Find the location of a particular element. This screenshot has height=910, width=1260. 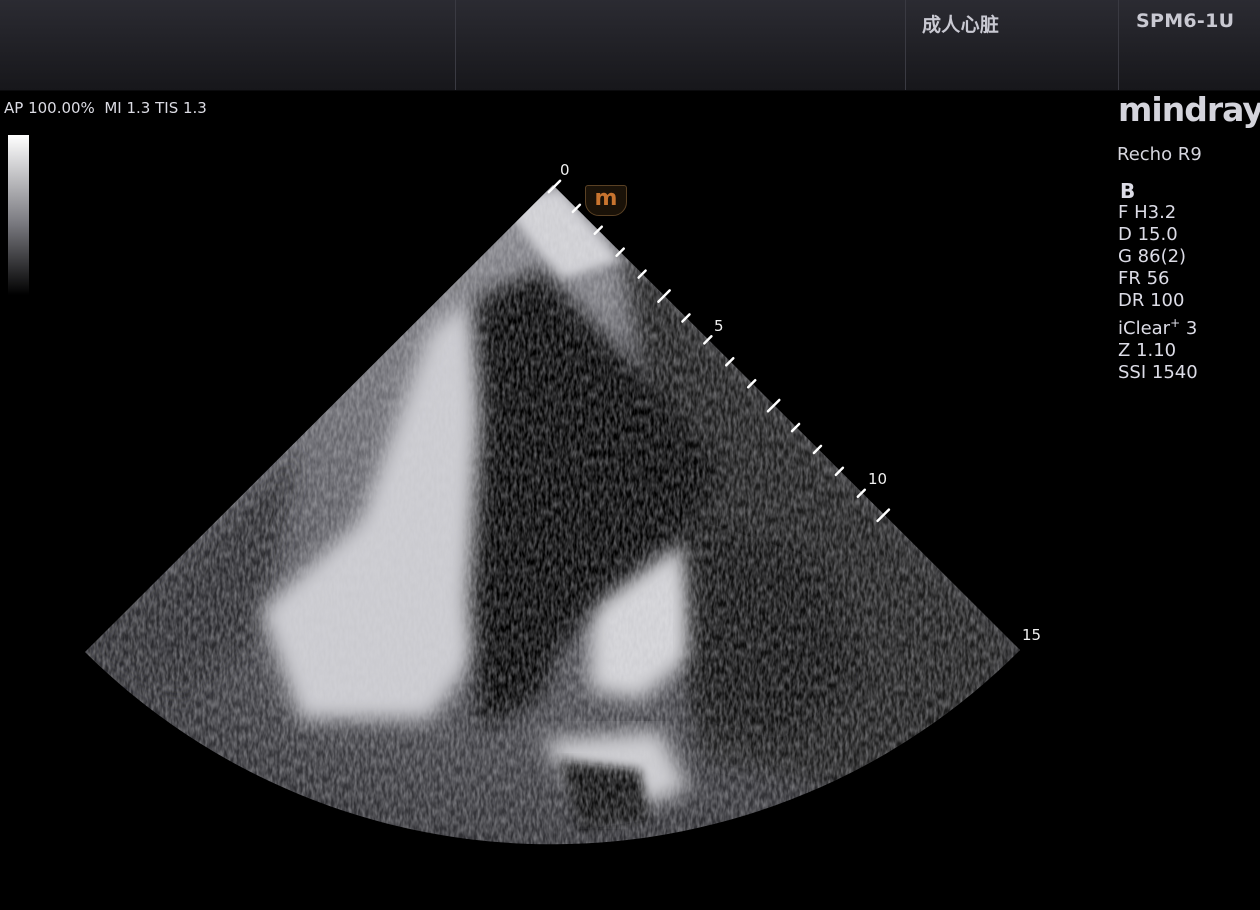

depth-label-15: 15 is located at coordinates (1032, 635).